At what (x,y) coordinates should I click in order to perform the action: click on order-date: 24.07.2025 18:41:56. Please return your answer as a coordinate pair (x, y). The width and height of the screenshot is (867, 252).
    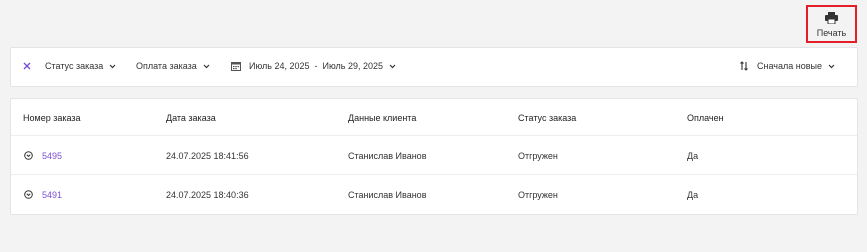
    Looking at the image, I should click on (207, 156).